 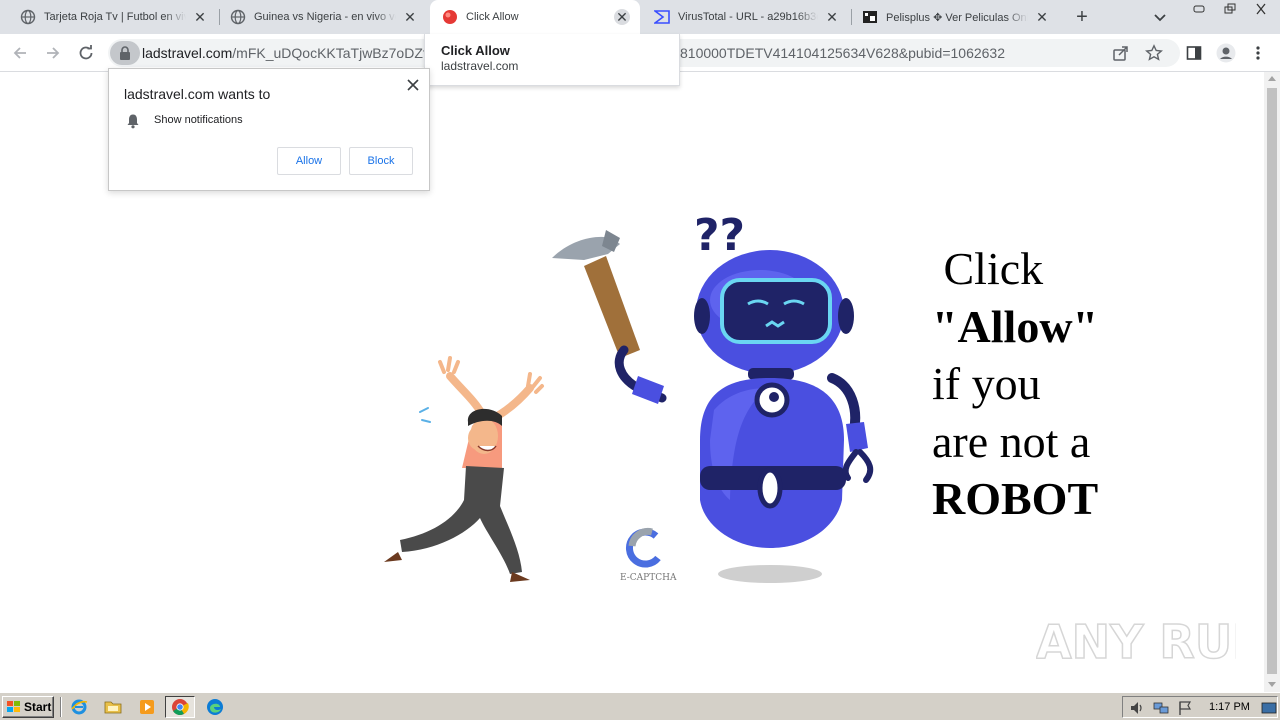 I want to click on chrome-taskbar-button, so click(x=180, y=707).